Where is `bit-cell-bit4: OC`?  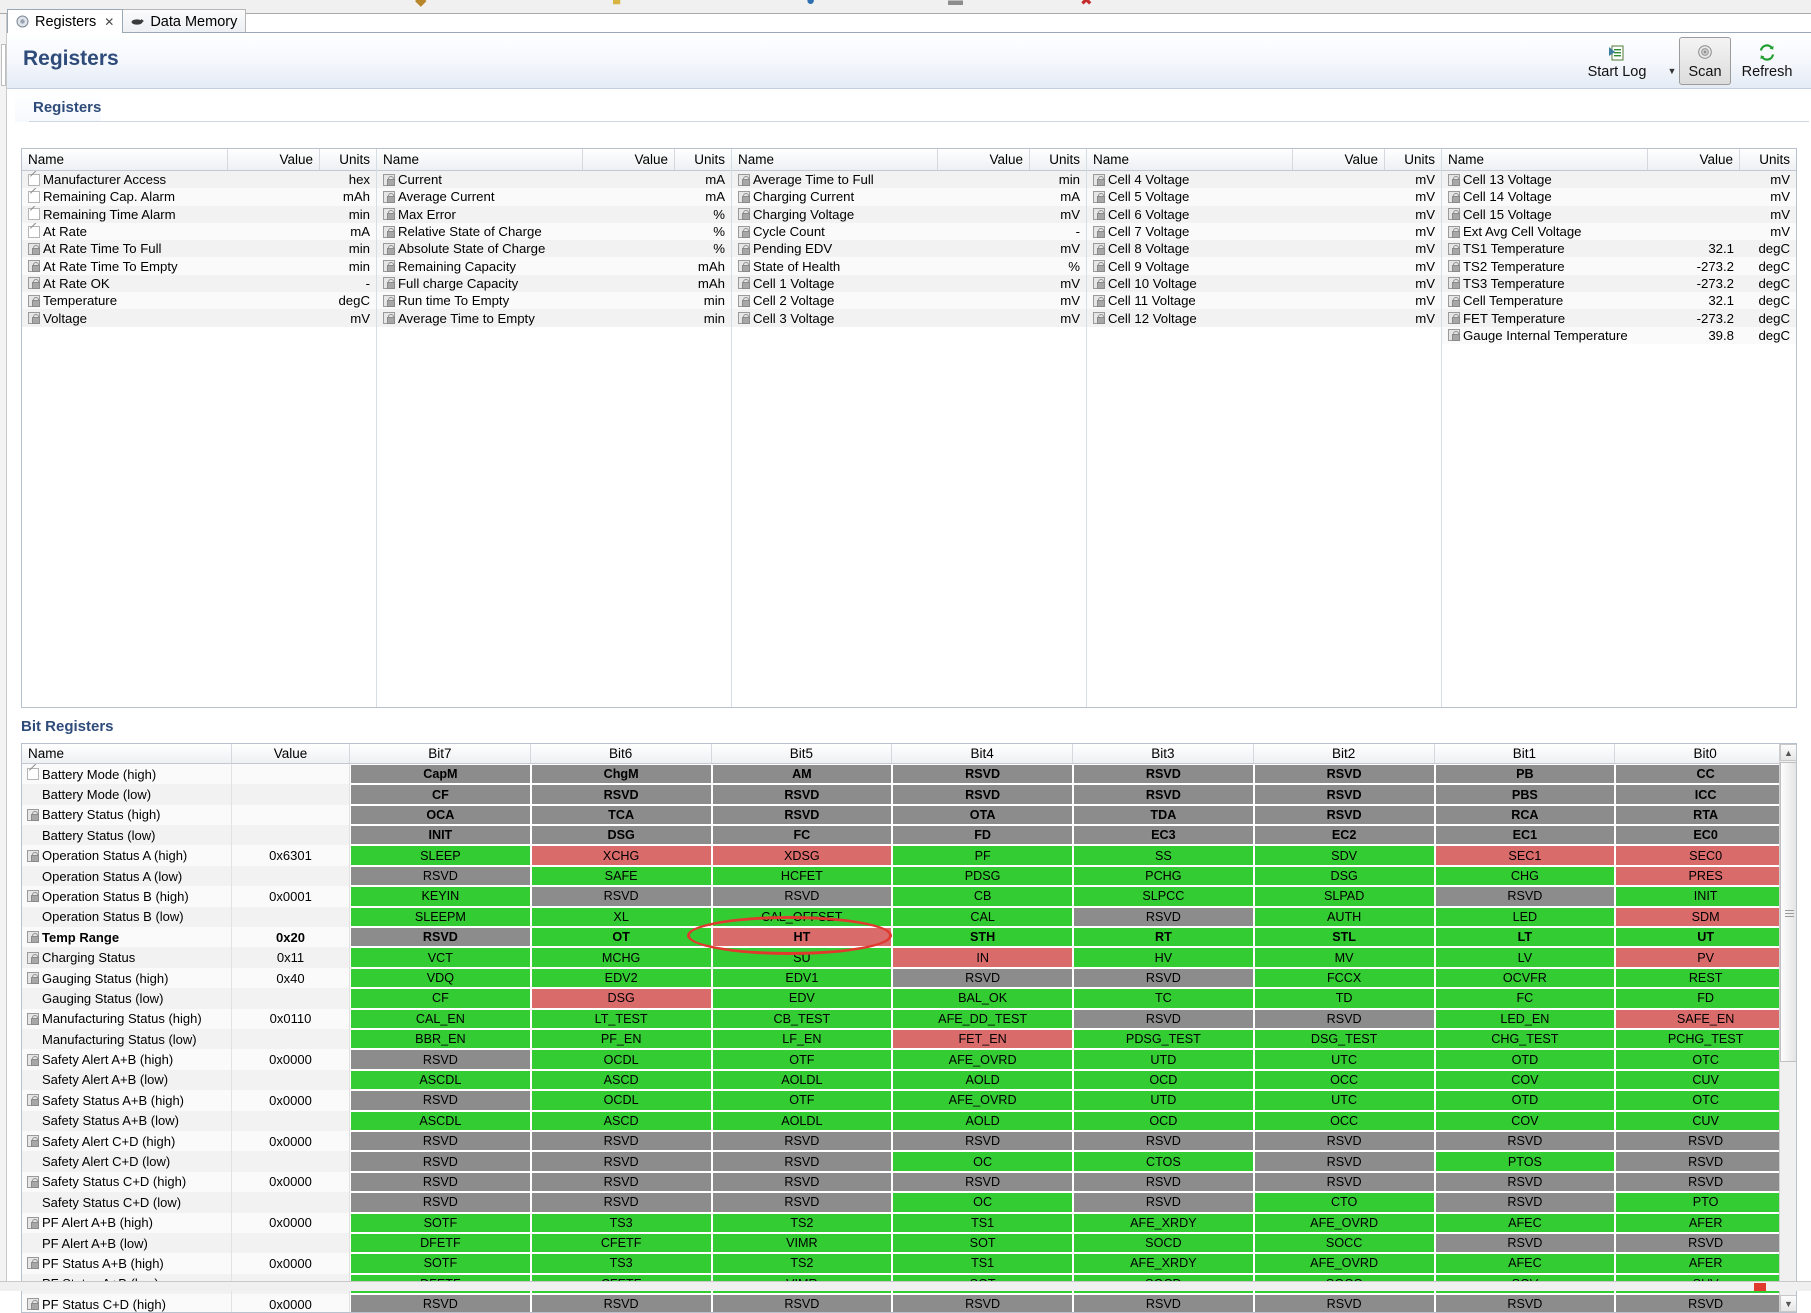 bit-cell-bit4: OC is located at coordinates (982, 1161).